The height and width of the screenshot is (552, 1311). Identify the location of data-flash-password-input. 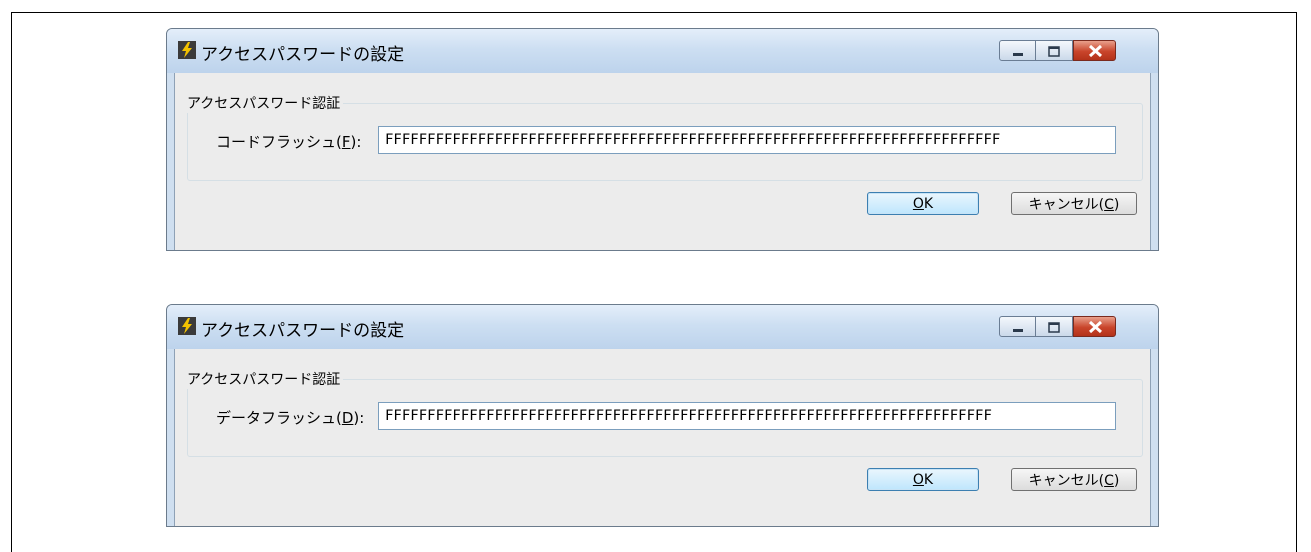
(747, 416).